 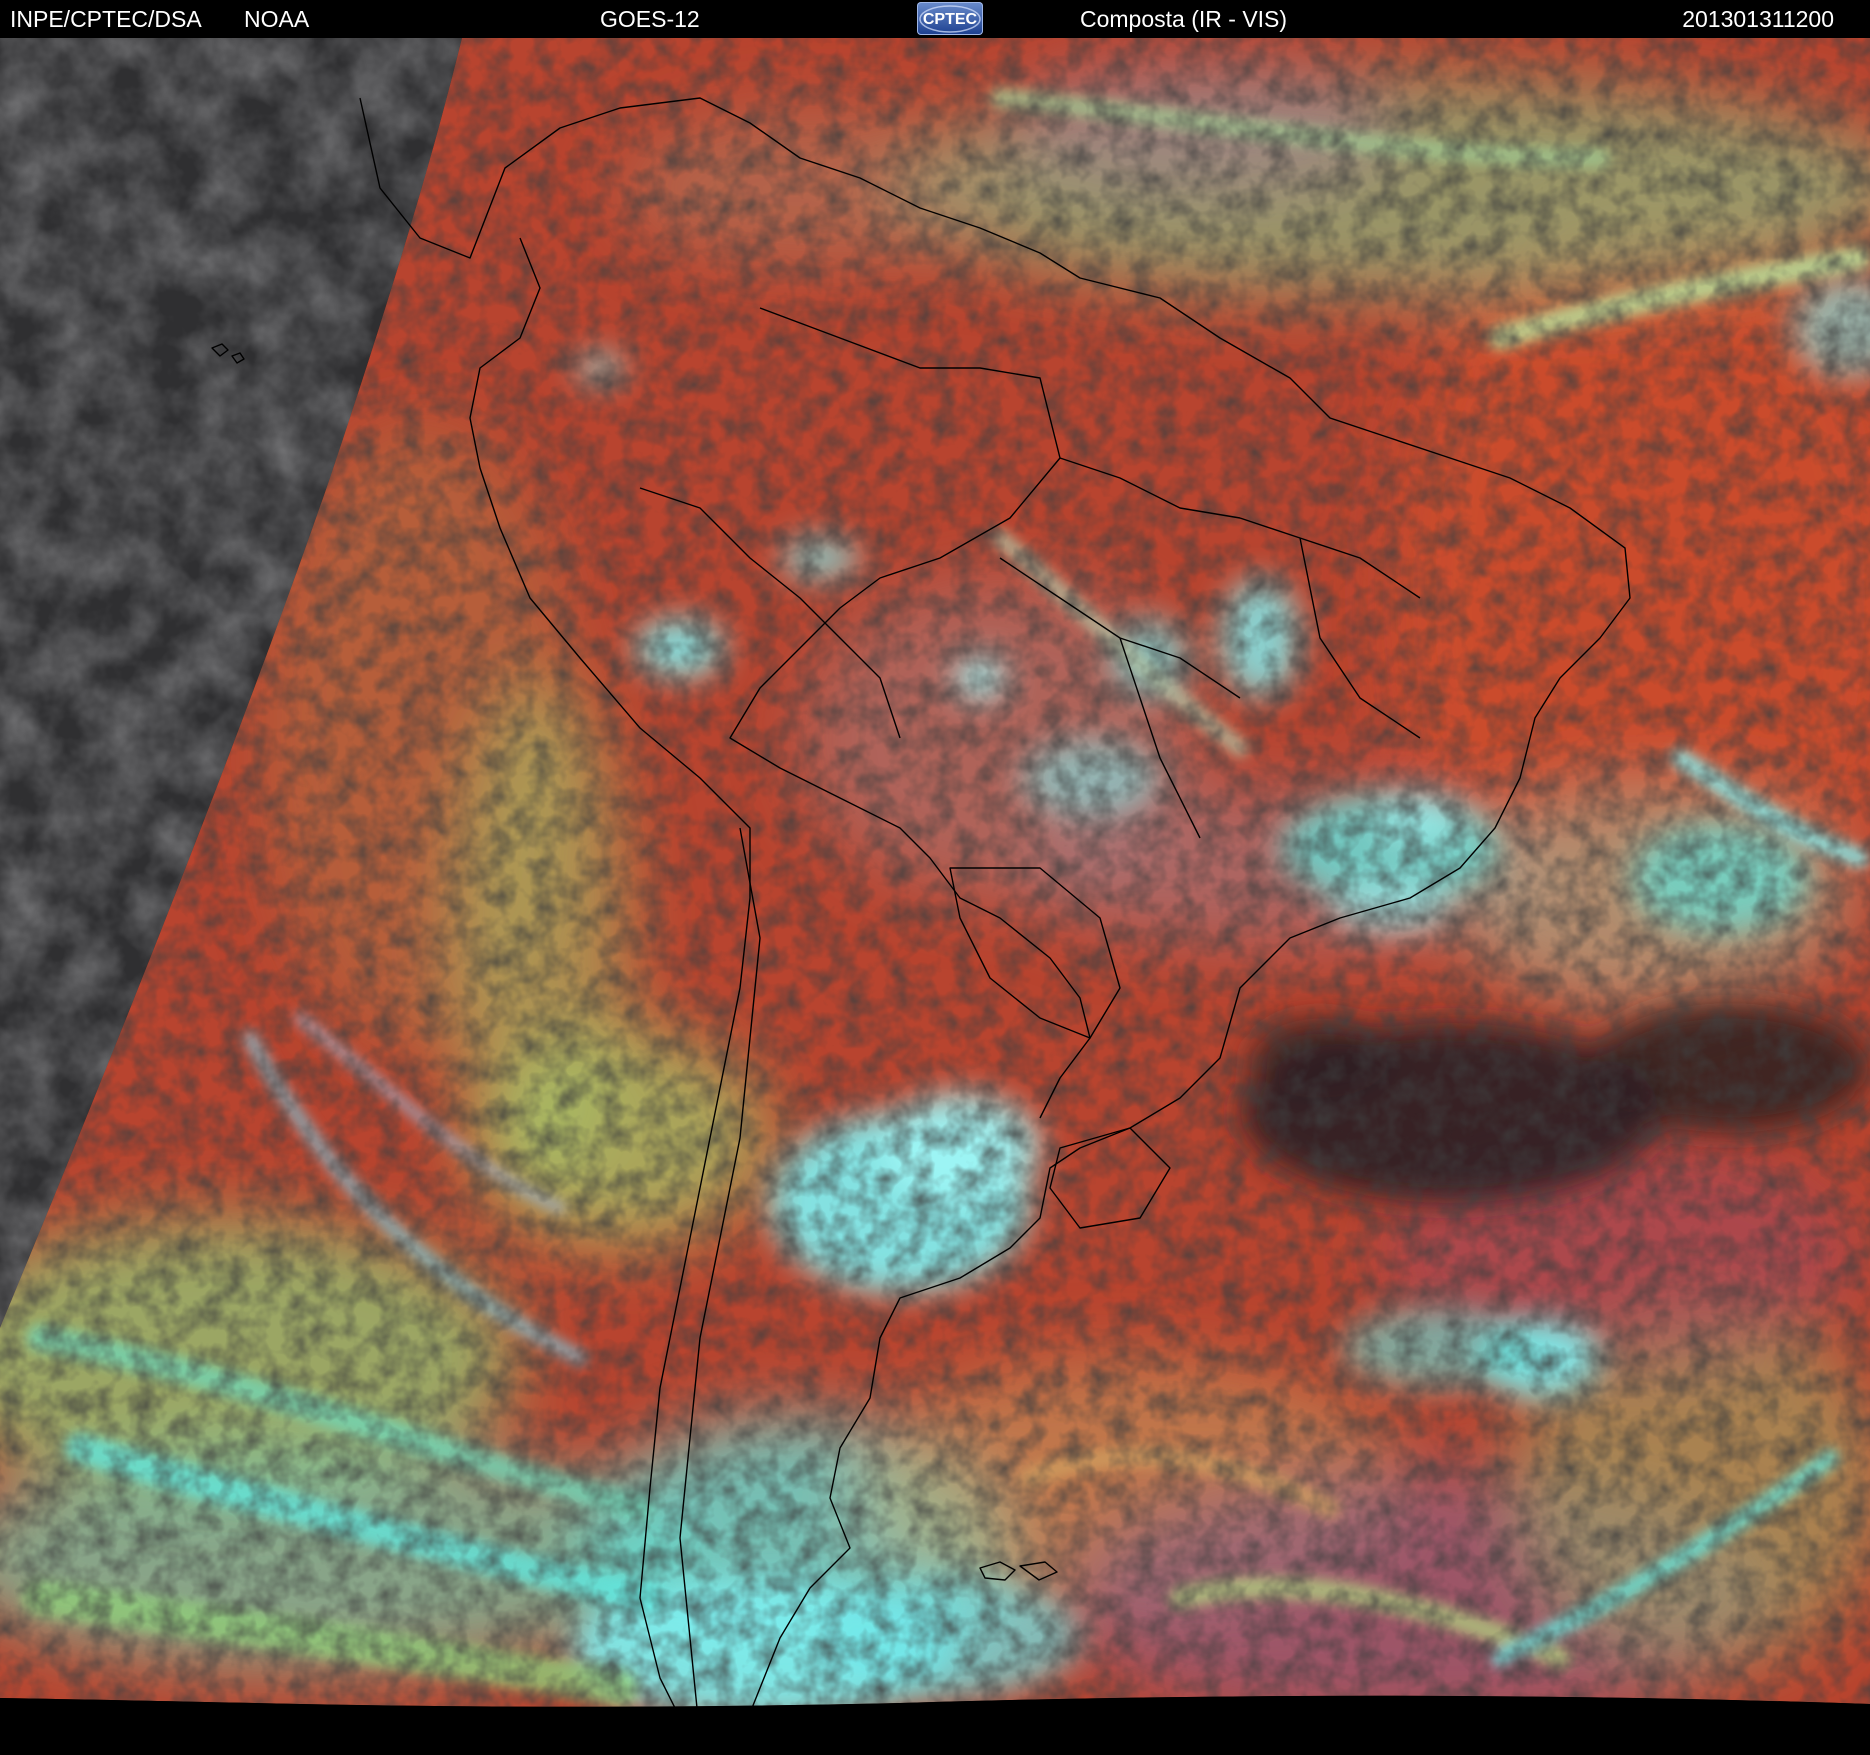 I want to click on cptec-logo: CPTEC, so click(x=950, y=18).